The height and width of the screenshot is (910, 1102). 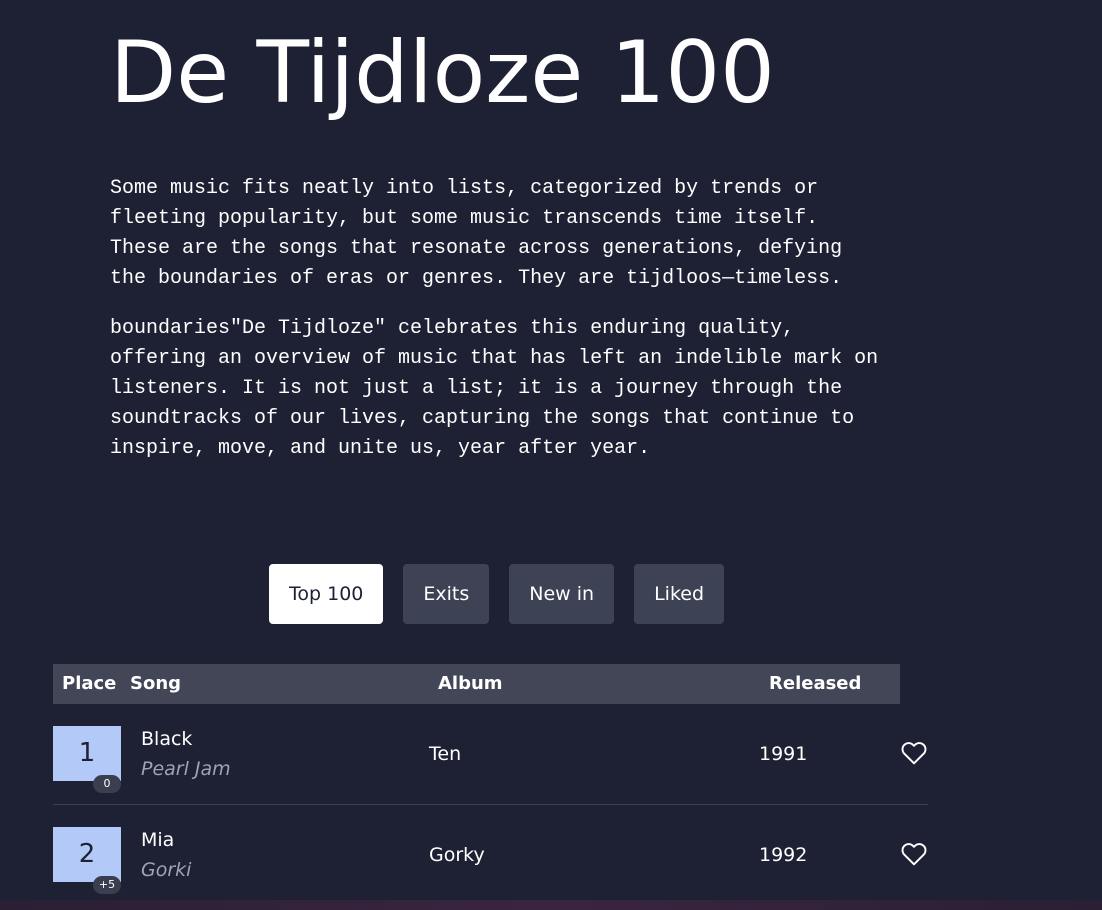 What do you see at coordinates (89, 683) in the screenshot?
I see `column-header-place: Place` at bounding box center [89, 683].